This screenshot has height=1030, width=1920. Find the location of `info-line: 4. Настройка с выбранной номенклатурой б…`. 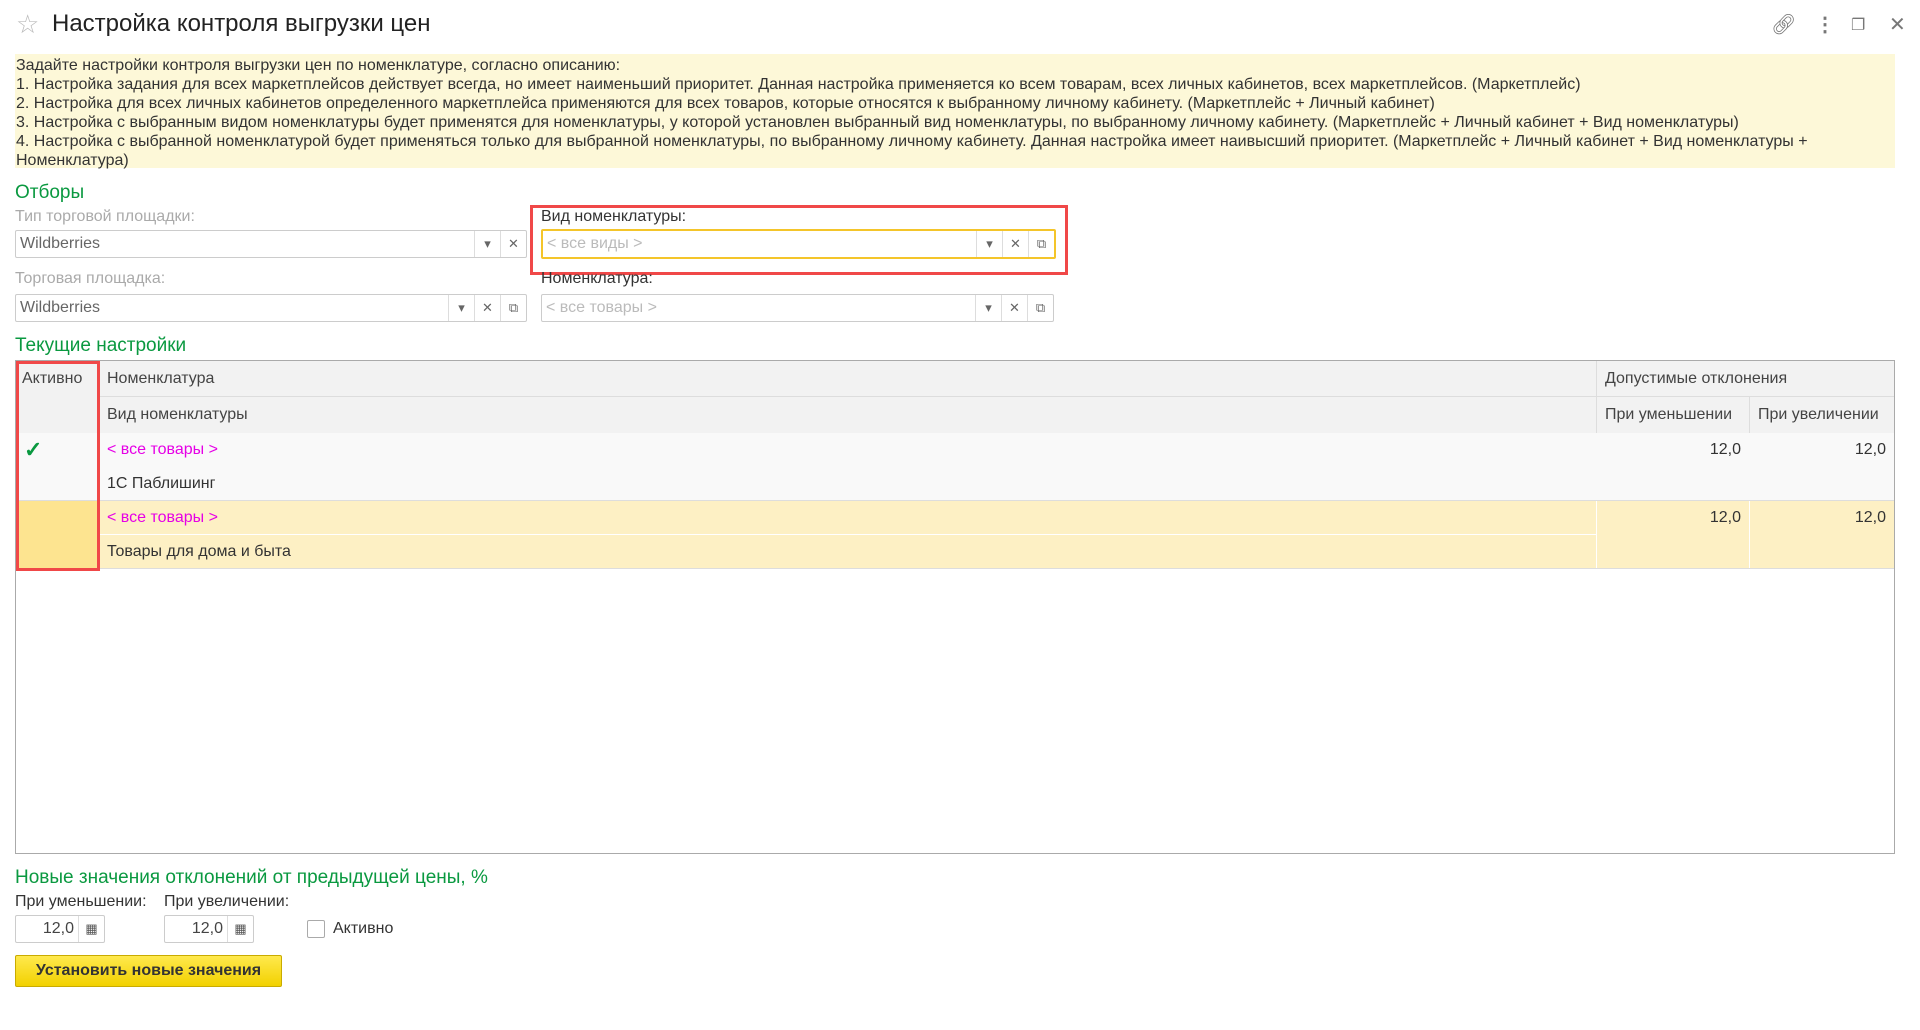

info-line: 4. Настройка с выбранной номенклатурой б… is located at coordinates (912, 151).